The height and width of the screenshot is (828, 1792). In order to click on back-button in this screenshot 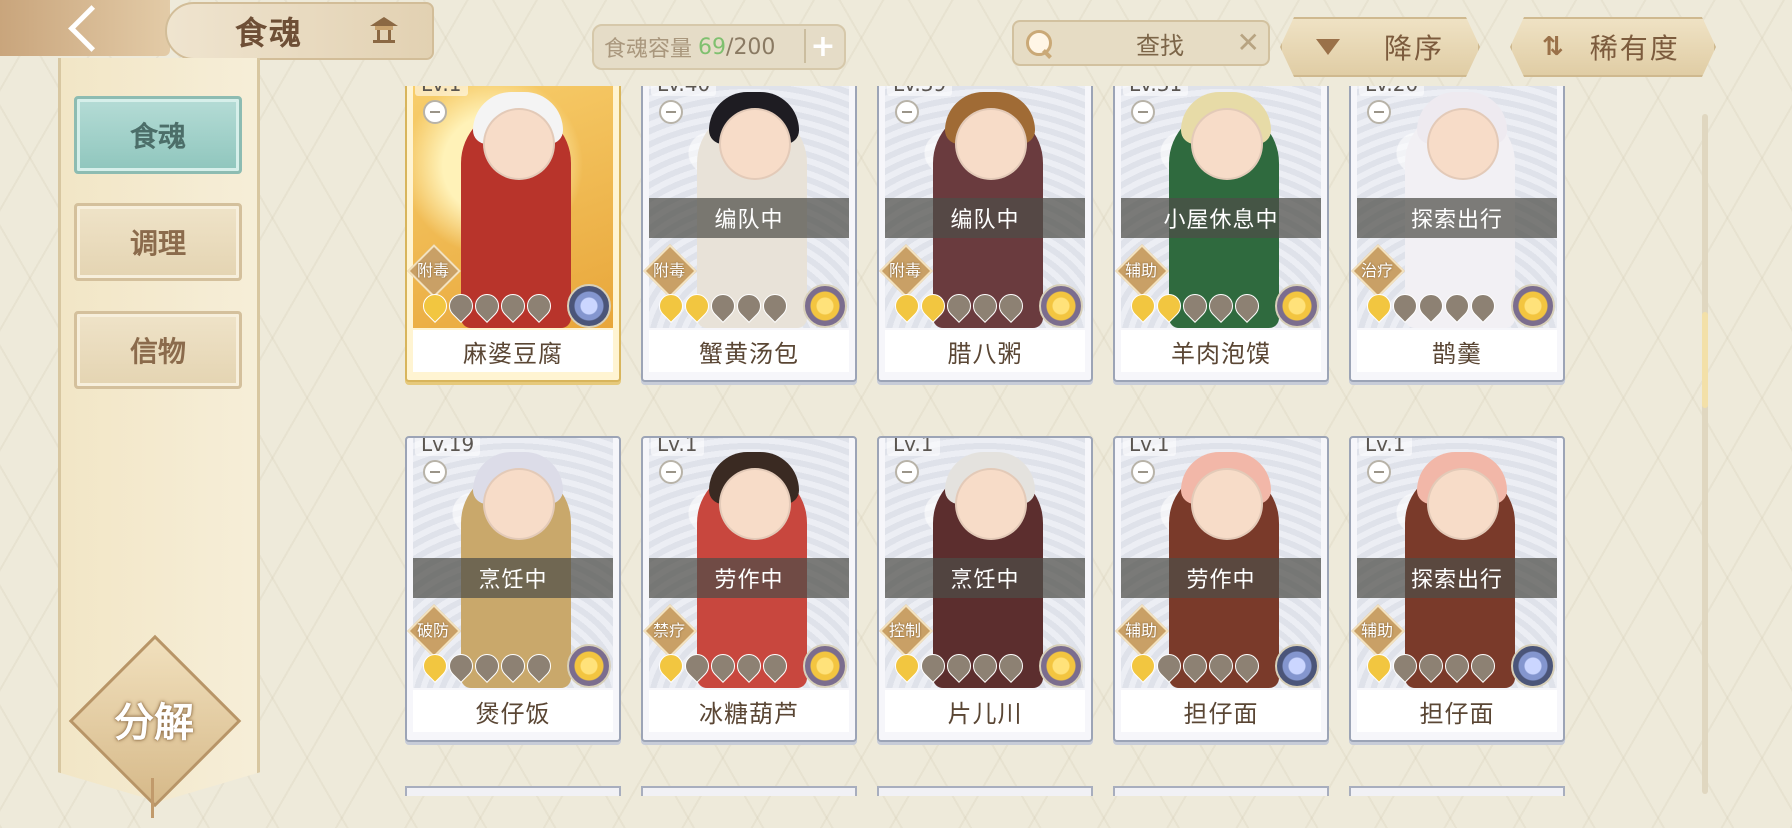, I will do `click(85, 28)`.